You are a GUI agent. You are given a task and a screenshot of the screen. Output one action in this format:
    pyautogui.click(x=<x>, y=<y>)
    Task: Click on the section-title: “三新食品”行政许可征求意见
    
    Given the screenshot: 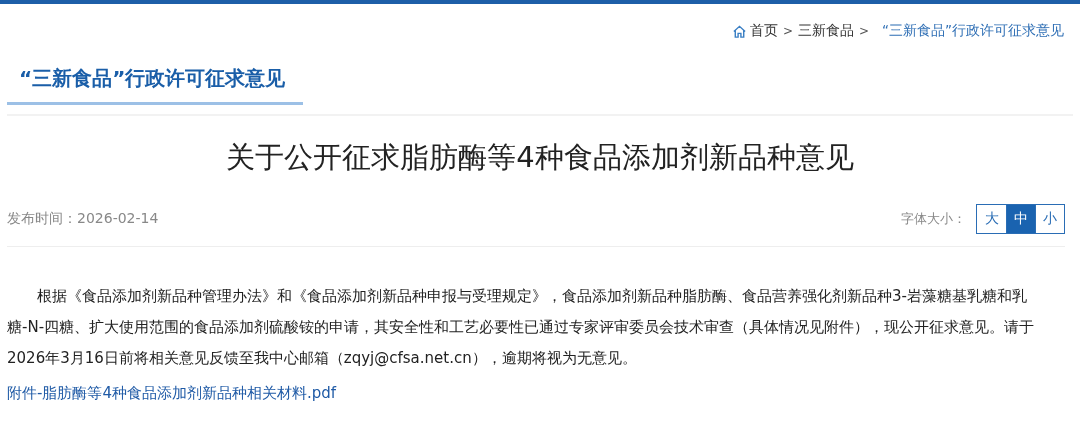 What is the action you would take?
    pyautogui.click(x=155, y=81)
    